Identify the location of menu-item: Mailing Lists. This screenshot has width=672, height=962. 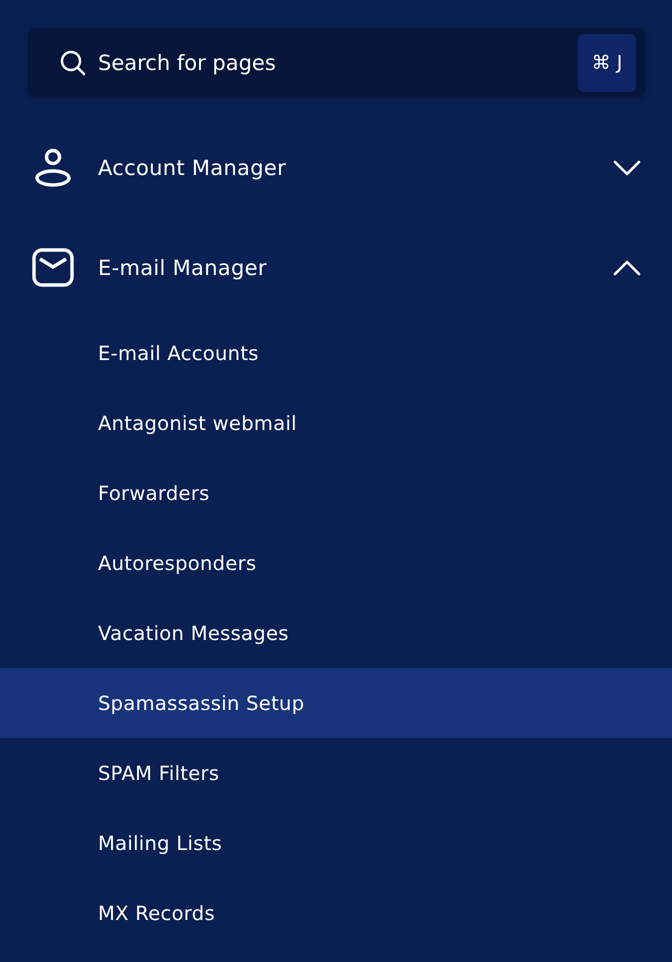
(336, 843).